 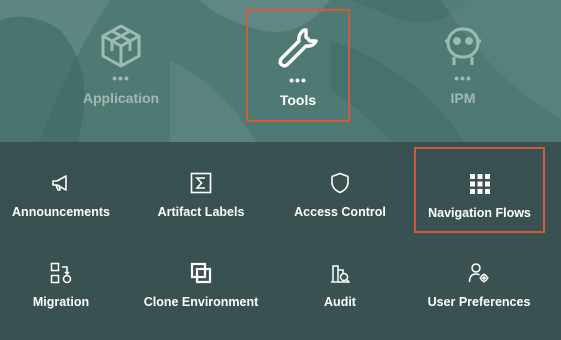 What do you see at coordinates (61, 273) in the screenshot?
I see `migration-icon` at bounding box center [61, 273].